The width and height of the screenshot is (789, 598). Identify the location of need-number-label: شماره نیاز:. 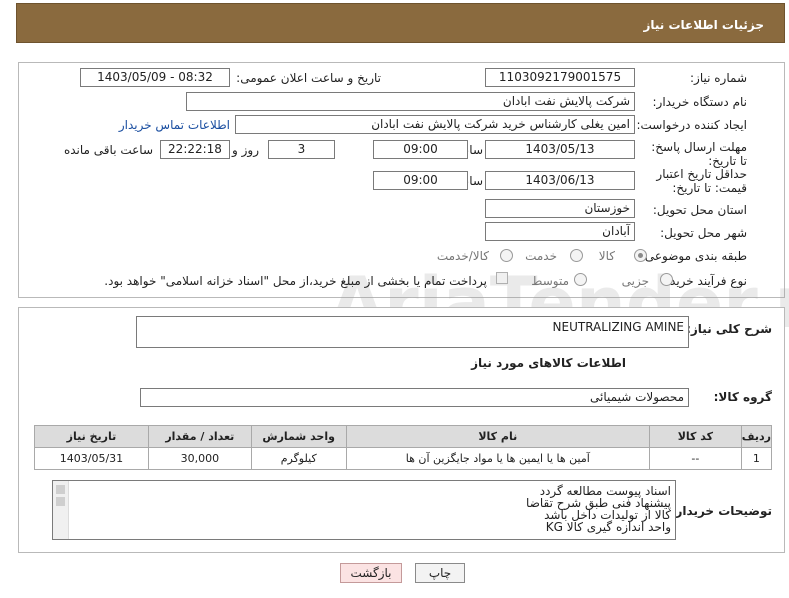
(718, 78).